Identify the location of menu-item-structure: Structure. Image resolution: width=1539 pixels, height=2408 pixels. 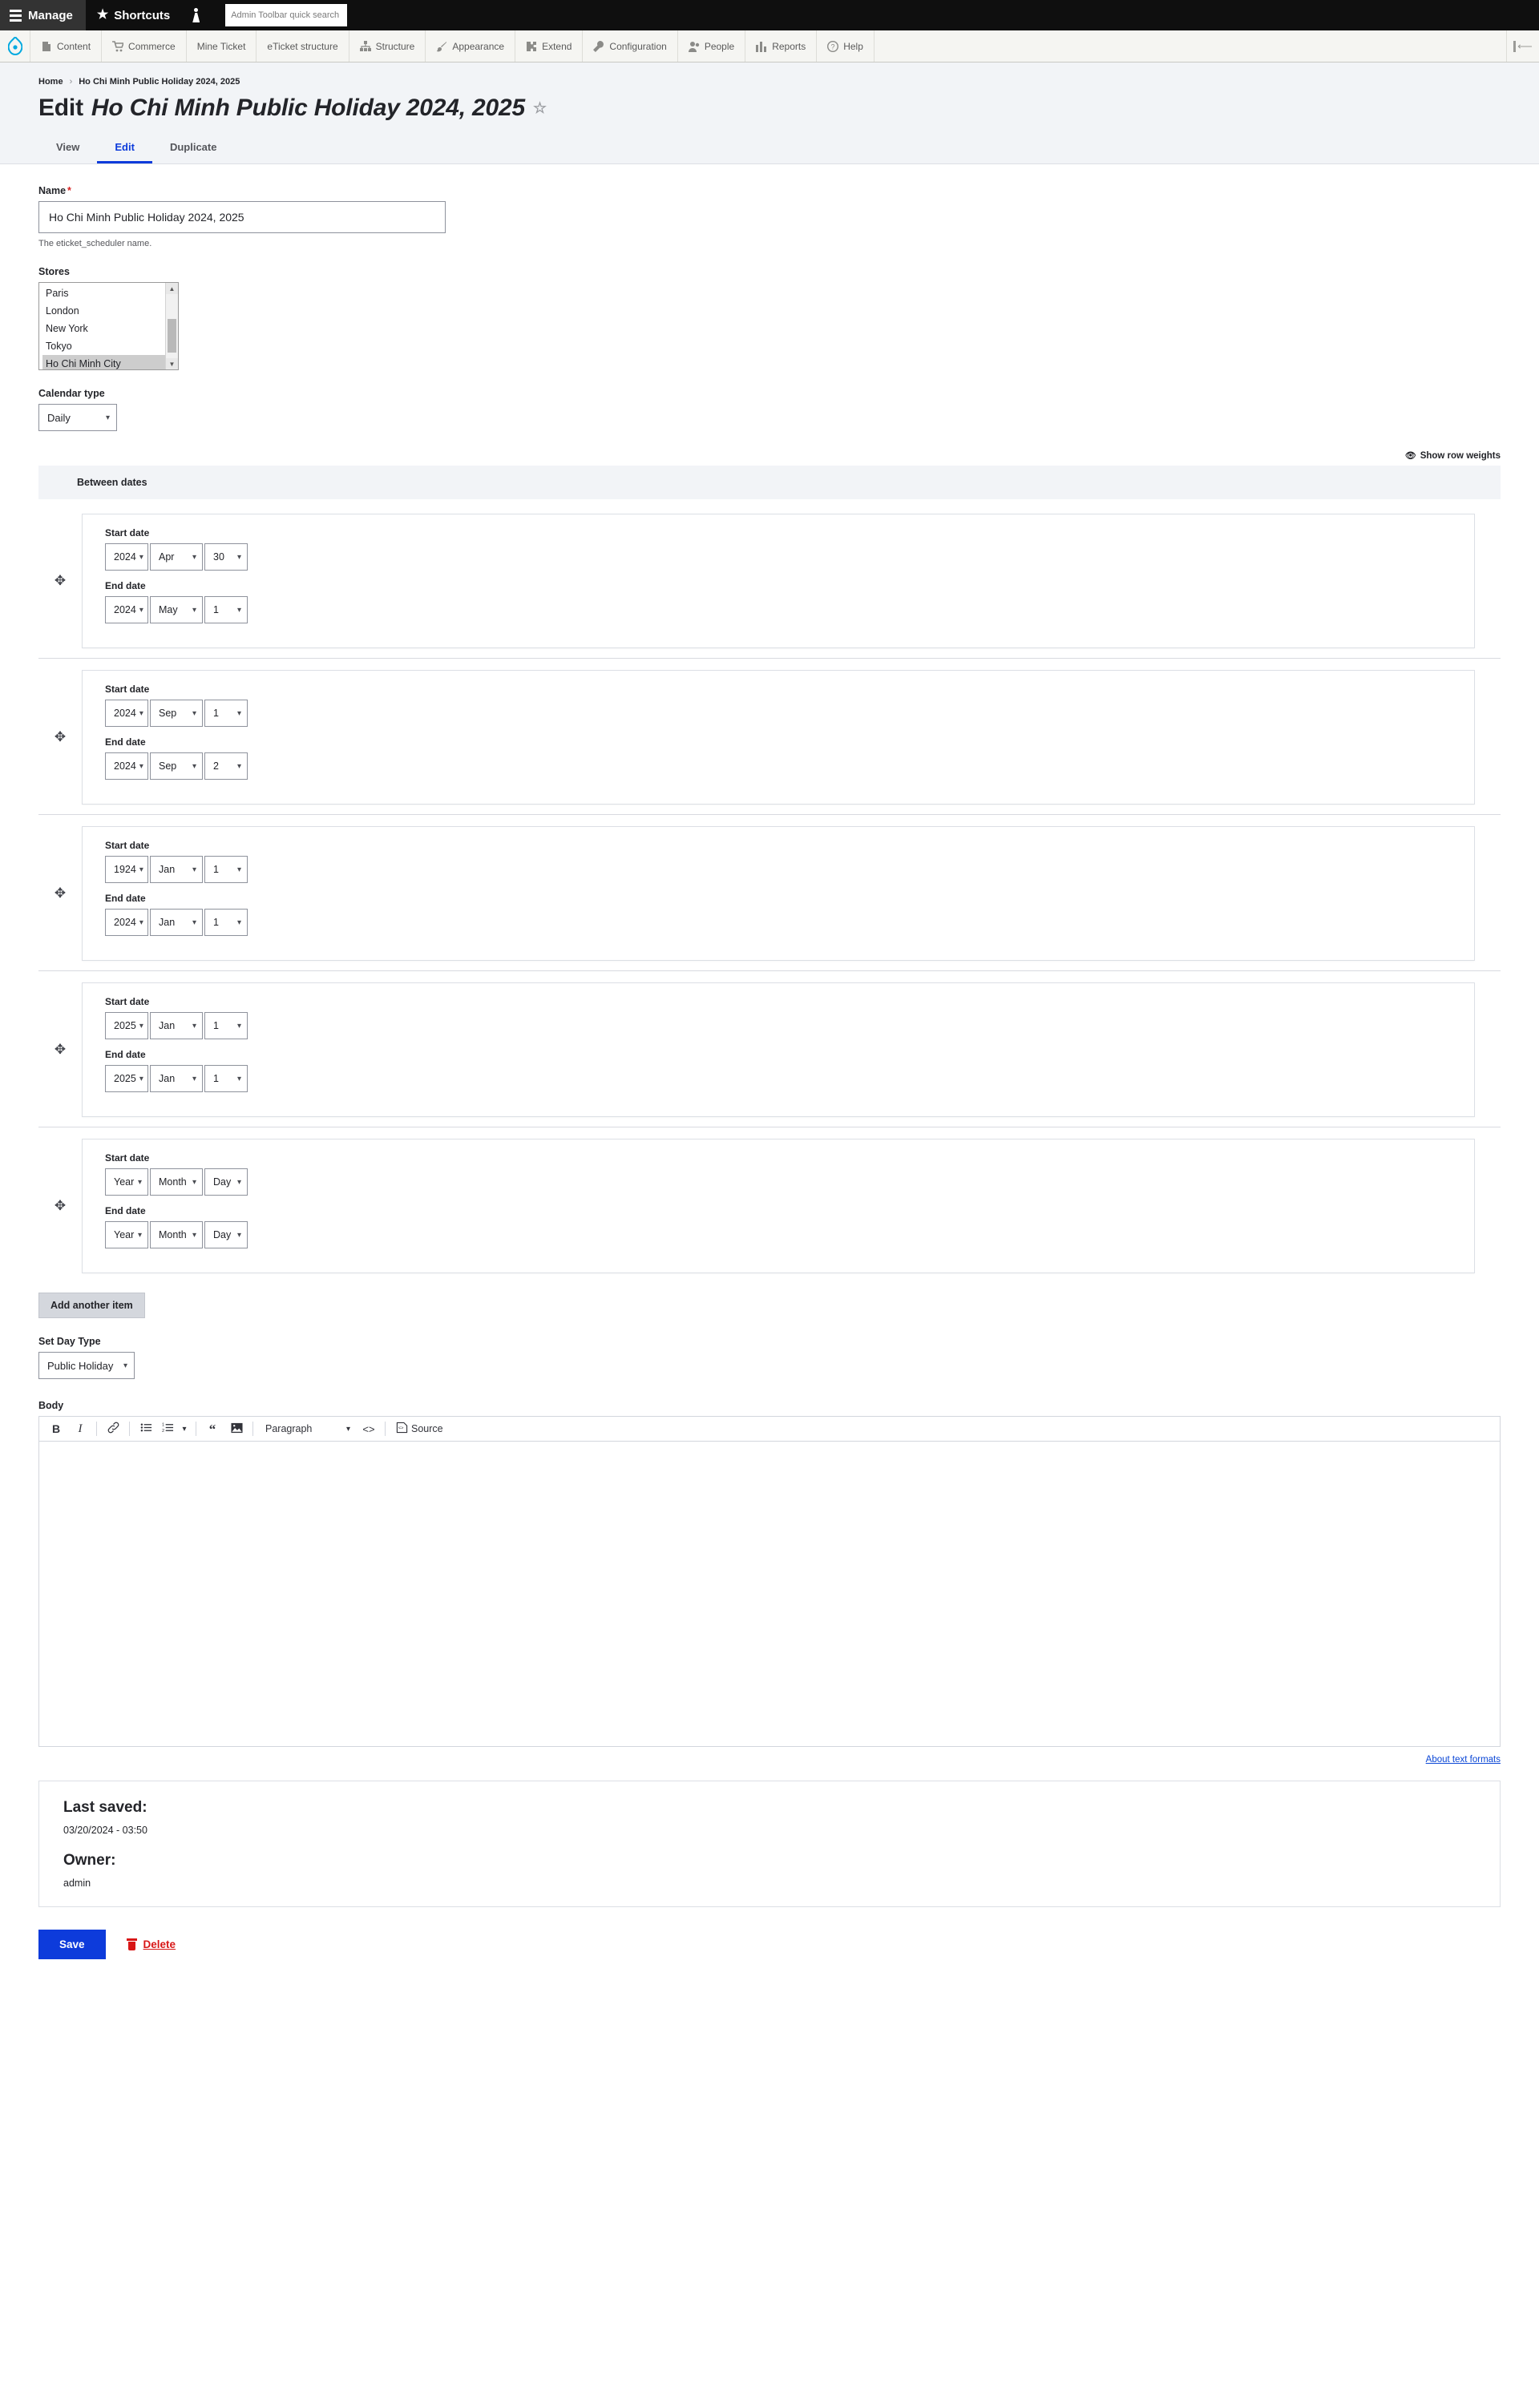
(387, 46).